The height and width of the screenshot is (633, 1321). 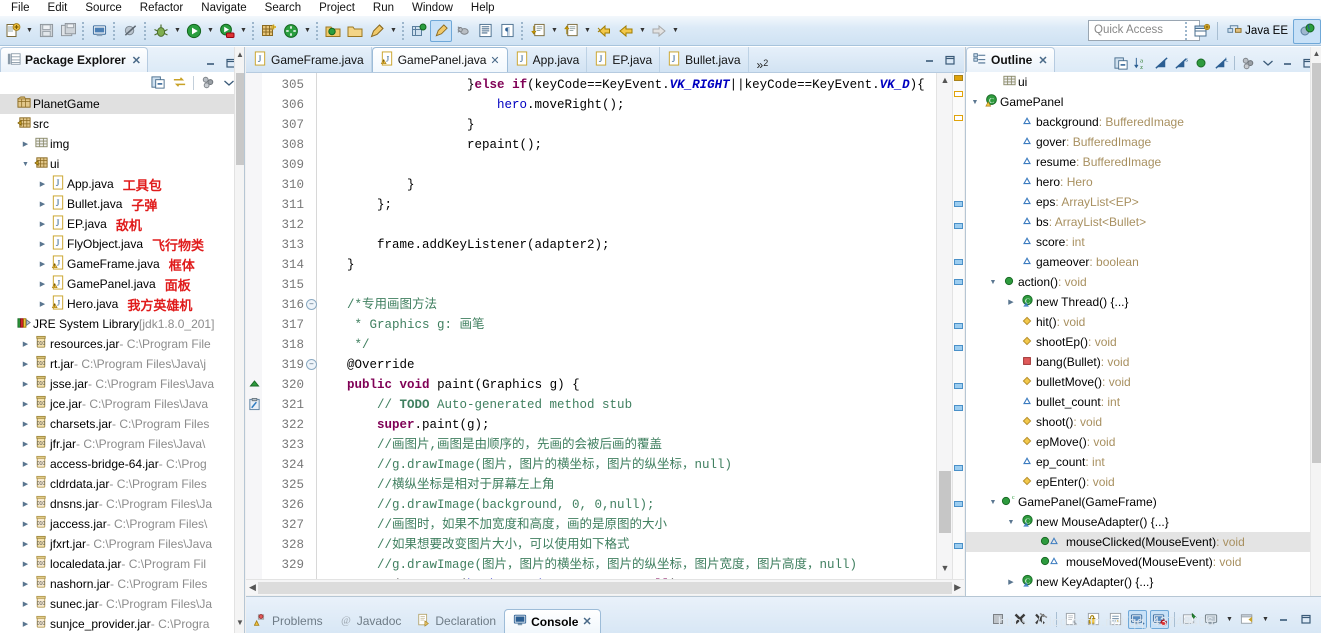 I want to click on outline-item: ▼ action() : void, so click(x=1143, y=282).